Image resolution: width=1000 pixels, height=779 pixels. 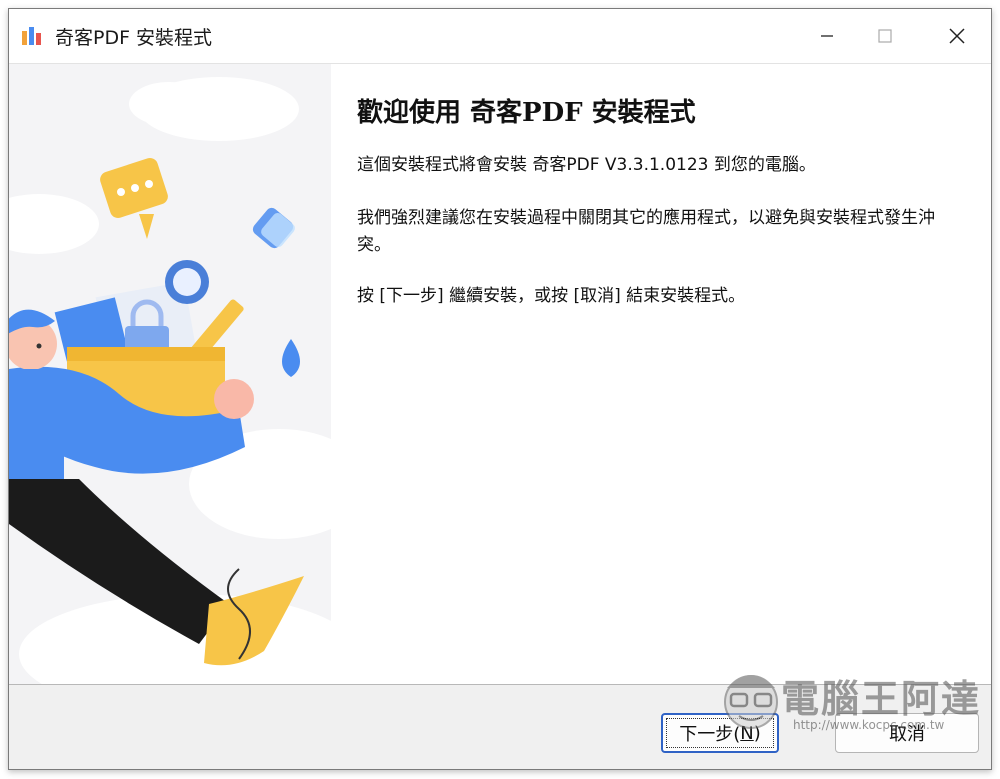 I want to click on close-button, so click(x=957, y=36).